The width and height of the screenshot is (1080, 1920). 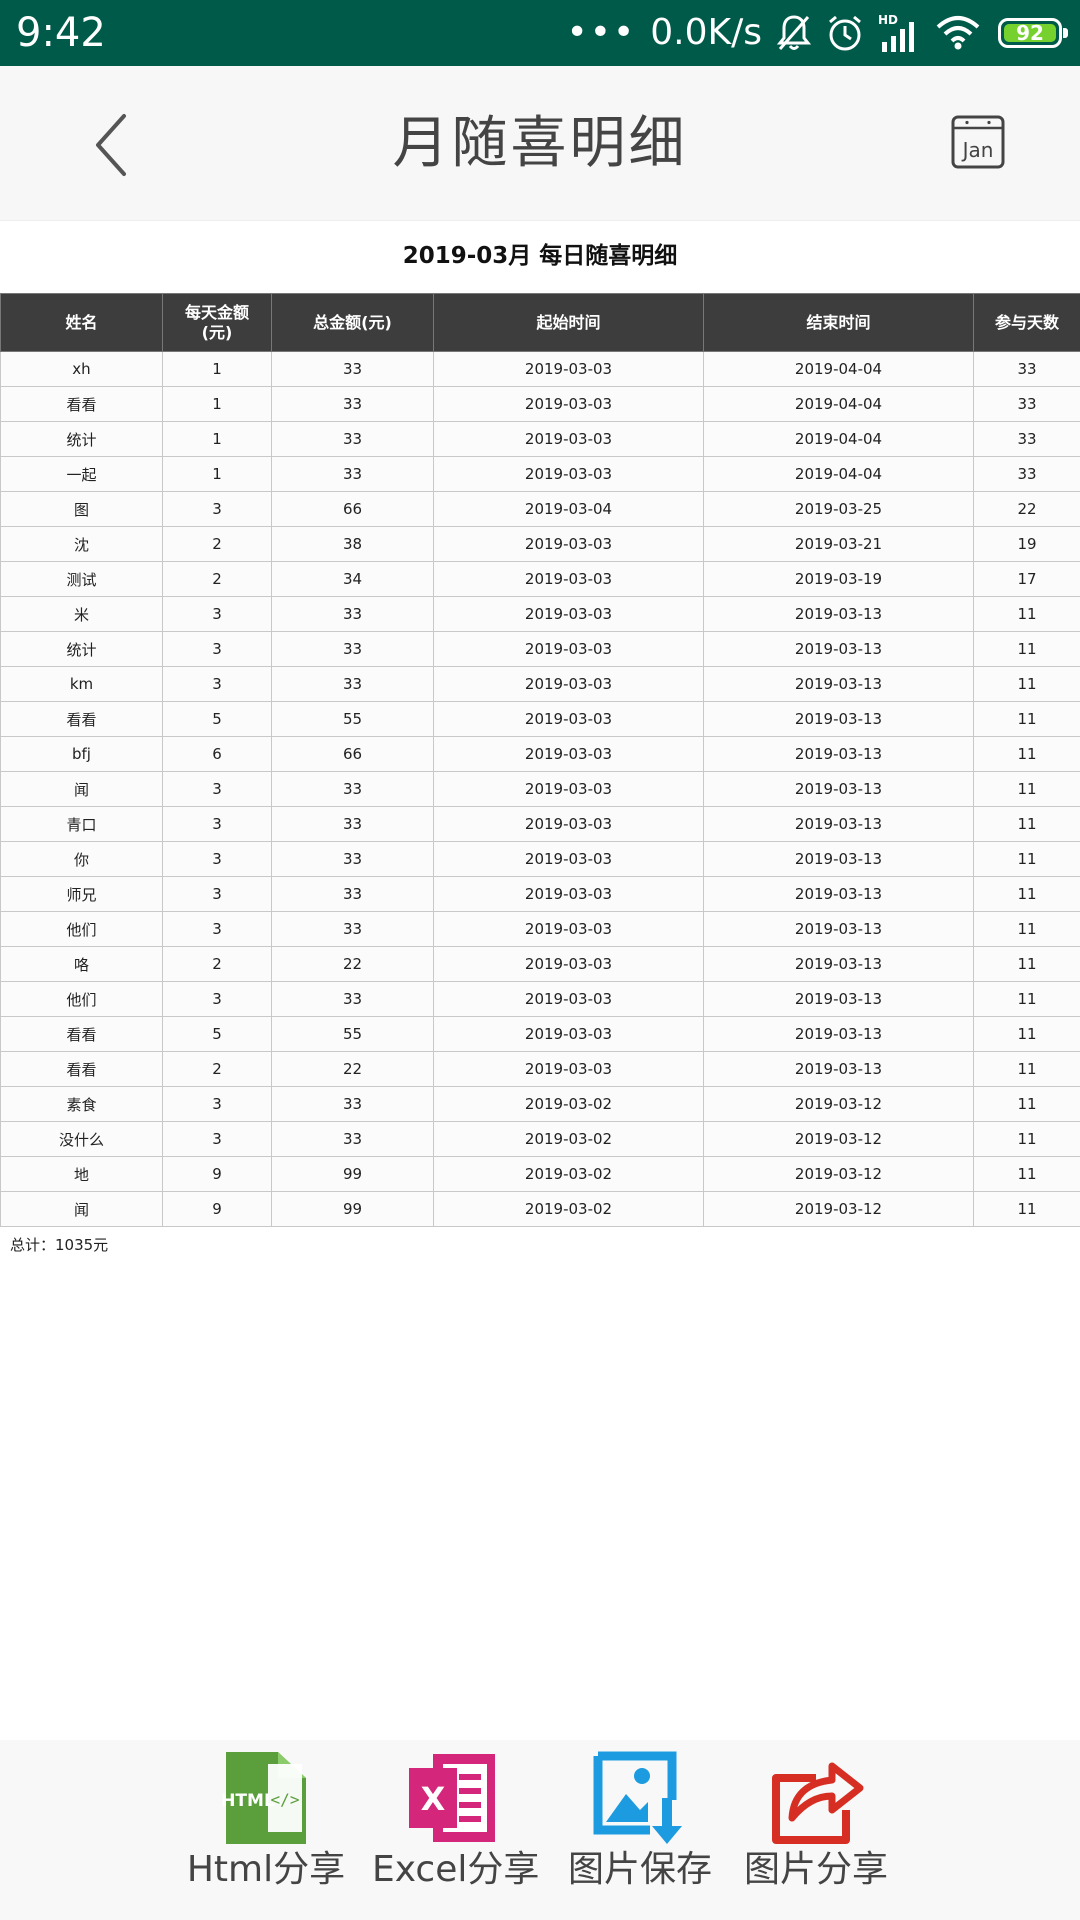 I want to click on table-cell: 2019-03-21, so click(x=838, y=544).